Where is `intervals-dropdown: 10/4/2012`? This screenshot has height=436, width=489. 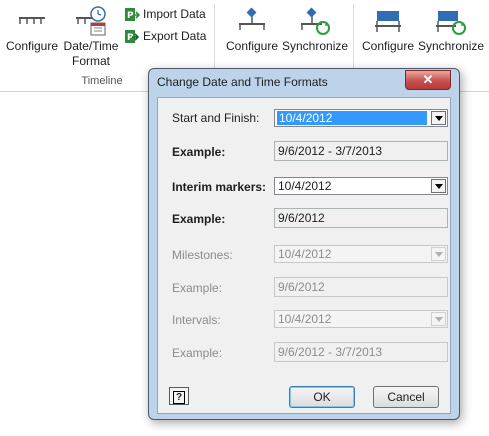 intervals-dropdown: 10/4/2012 is located at coordinates (361, 319).